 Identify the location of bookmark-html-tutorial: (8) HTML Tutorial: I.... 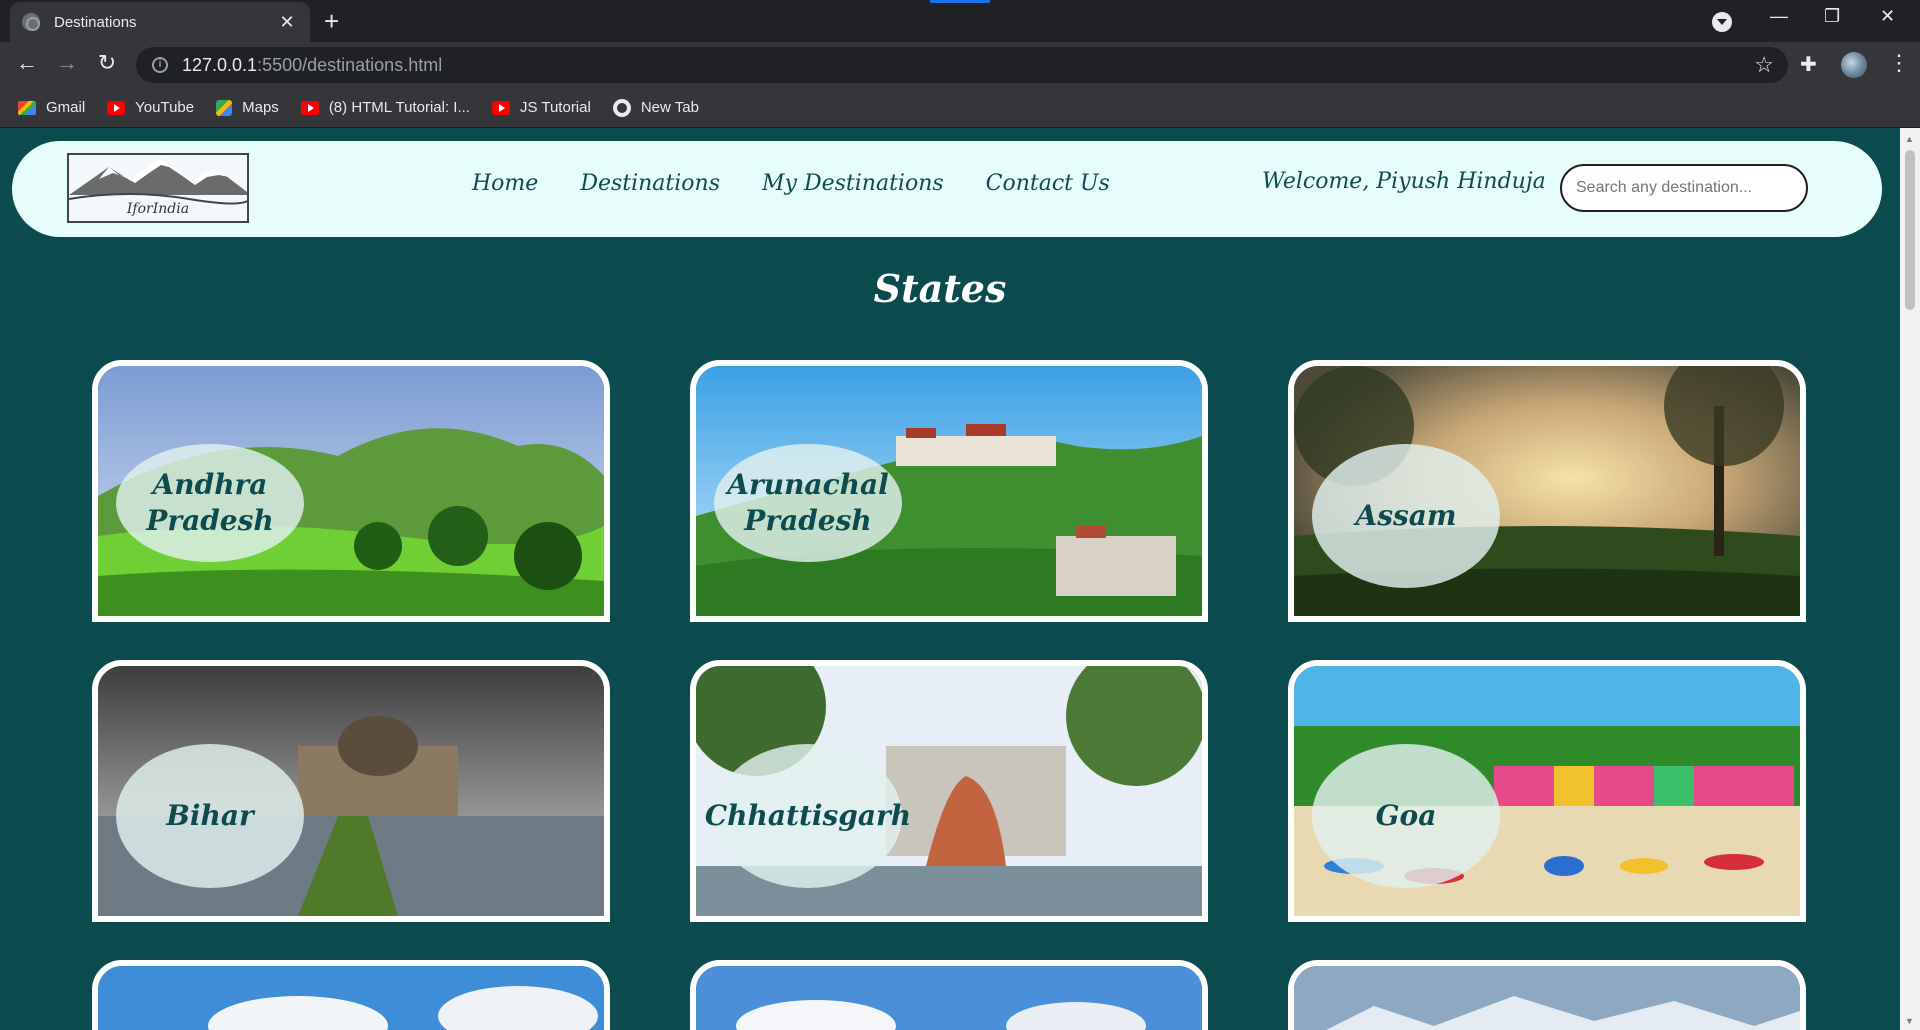
(385, 107).